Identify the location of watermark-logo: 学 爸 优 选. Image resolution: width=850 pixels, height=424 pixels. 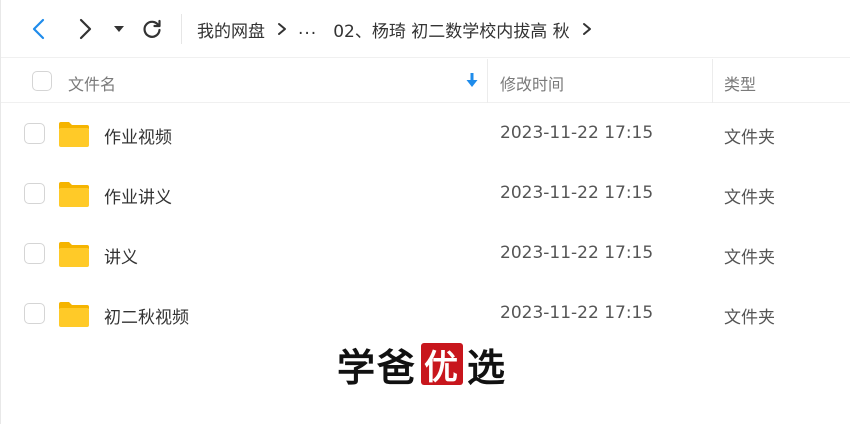
(422, 365).